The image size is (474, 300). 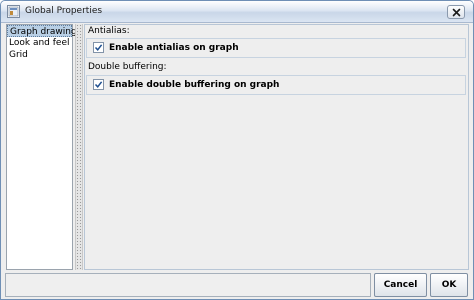 What do you see at coordinates (64, 11) in the screenshot?
I see `window-title: Global Properties` at bounding box center [64, 11].